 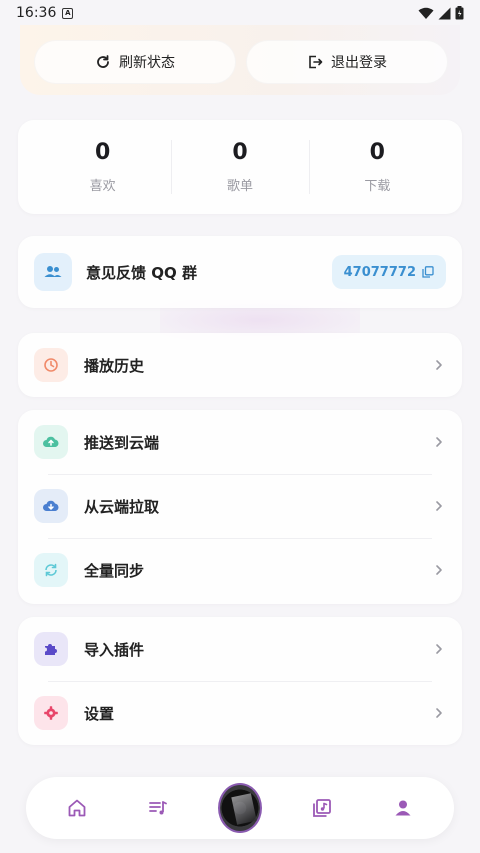 I want to click on nav-playlist-button, so click(x=158, y=808).